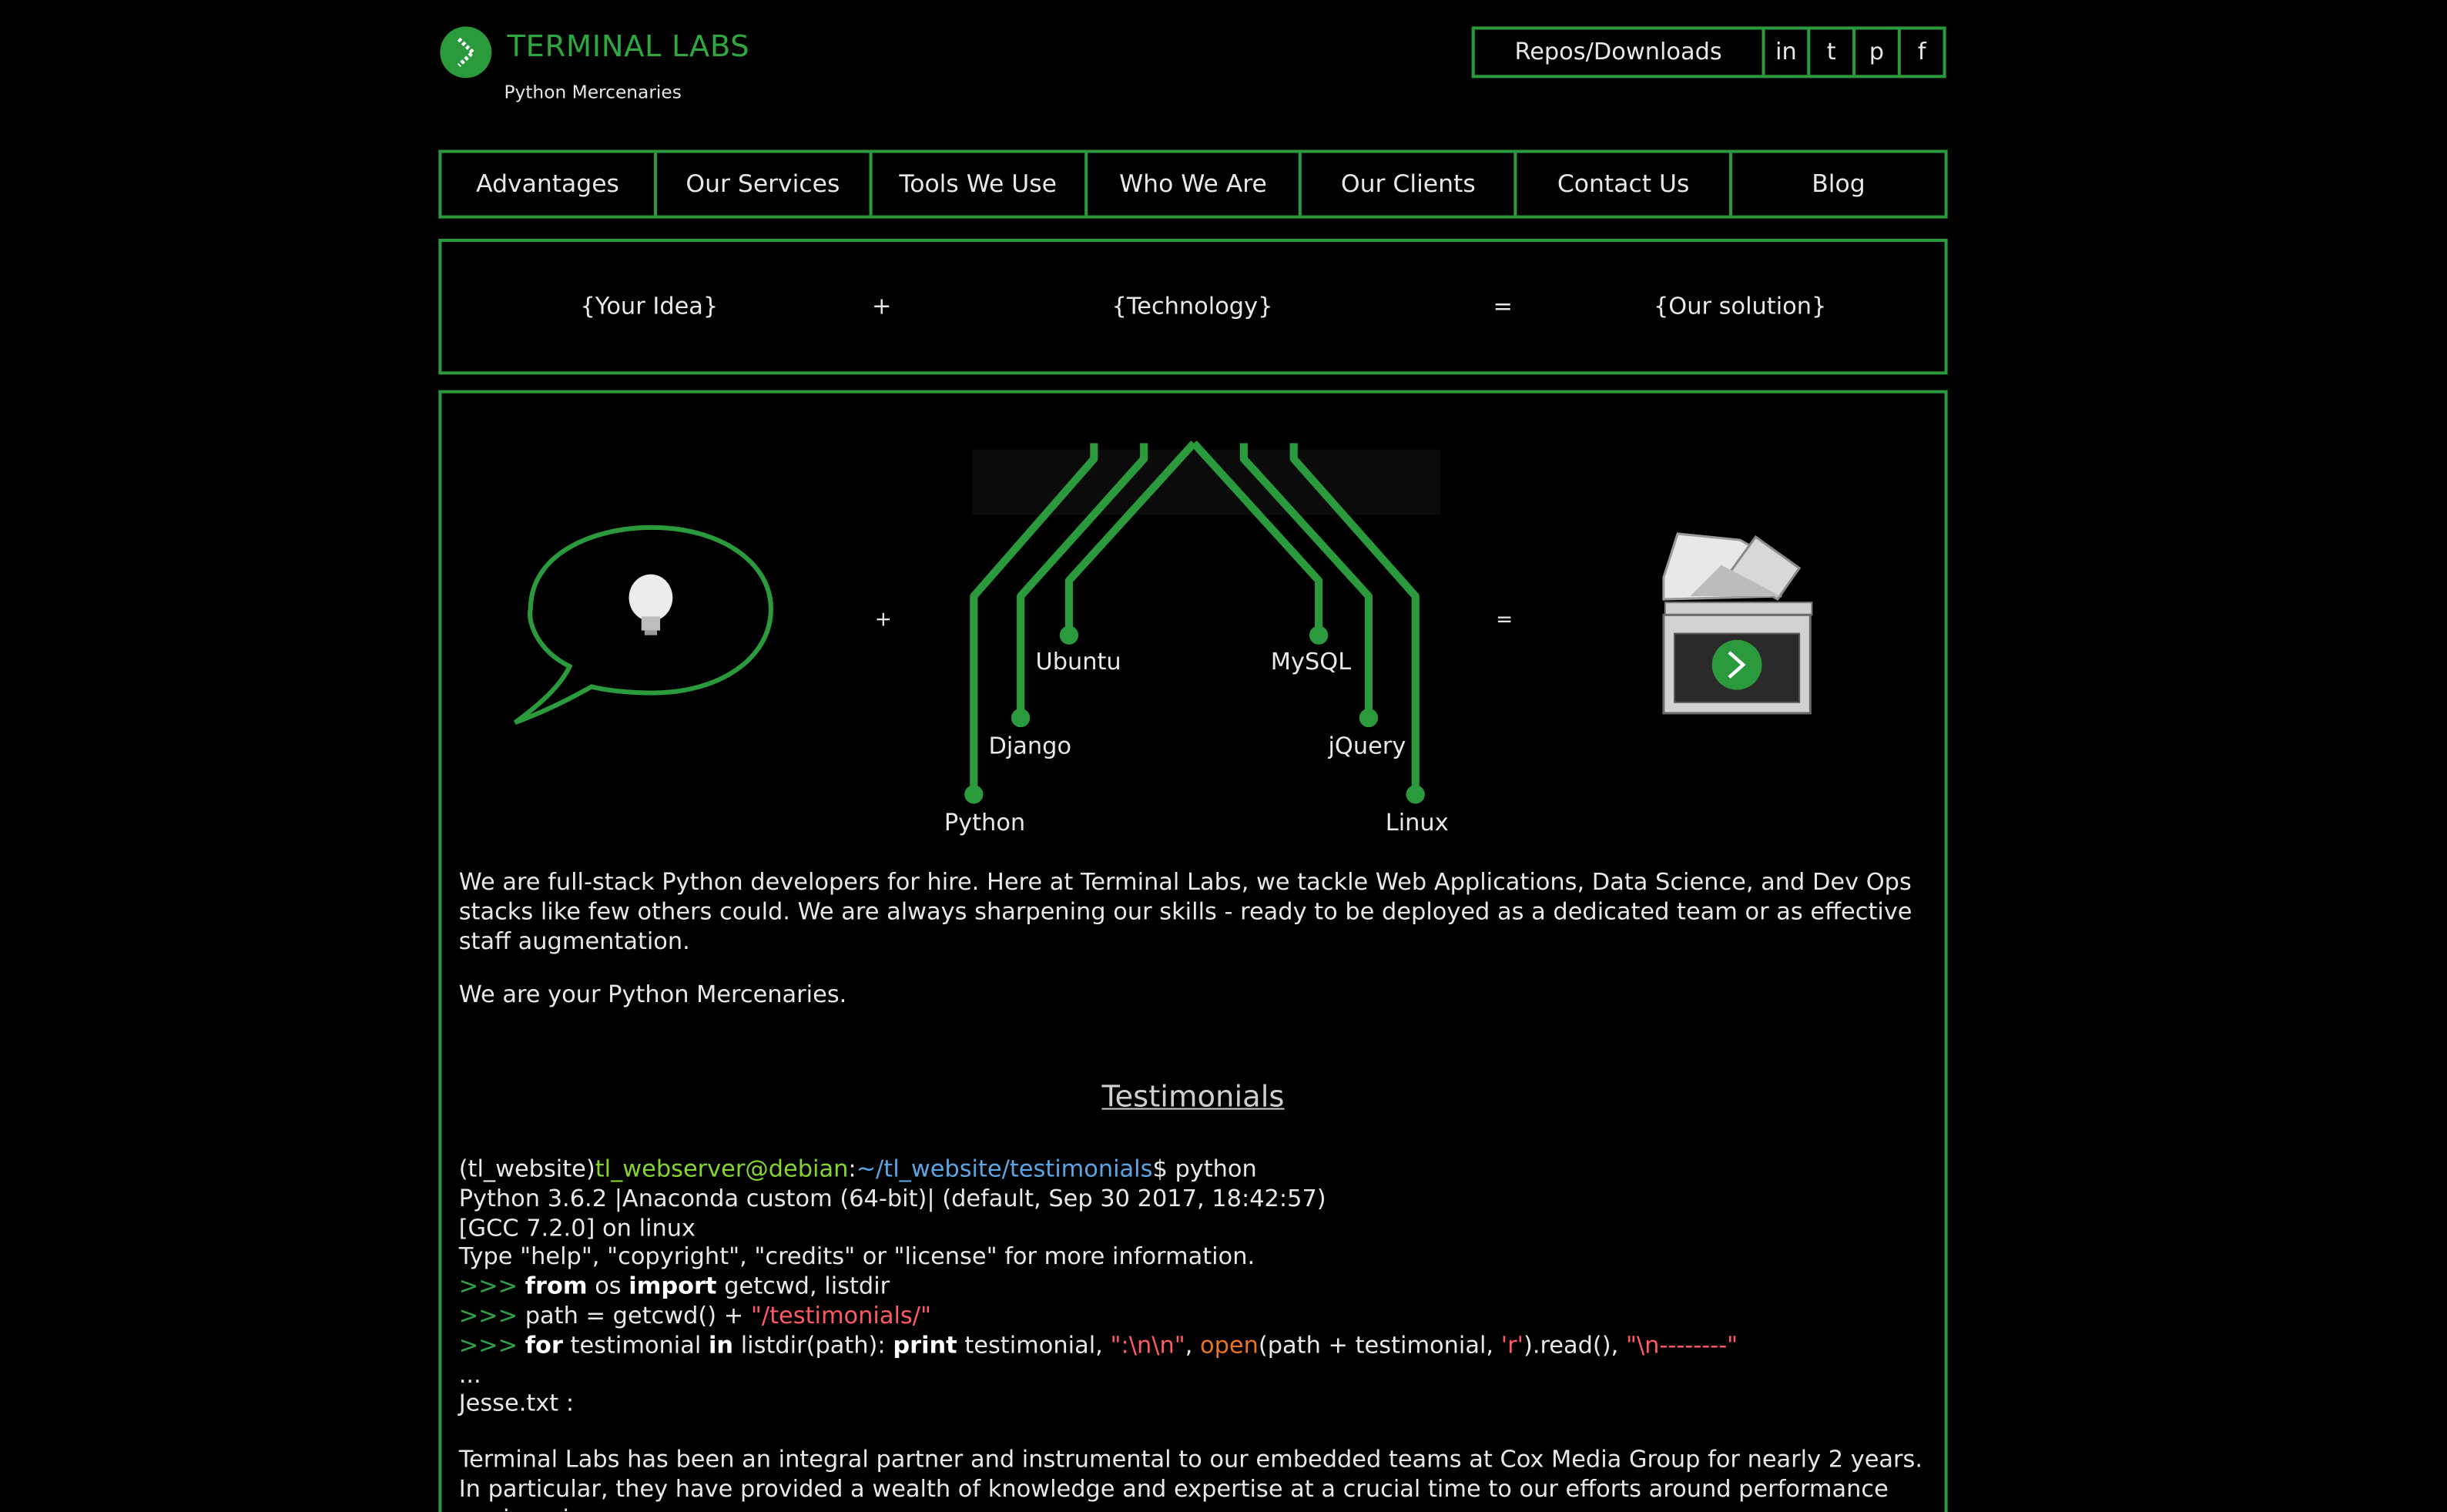  I want to click on code-text: os, so click(608, 1286).